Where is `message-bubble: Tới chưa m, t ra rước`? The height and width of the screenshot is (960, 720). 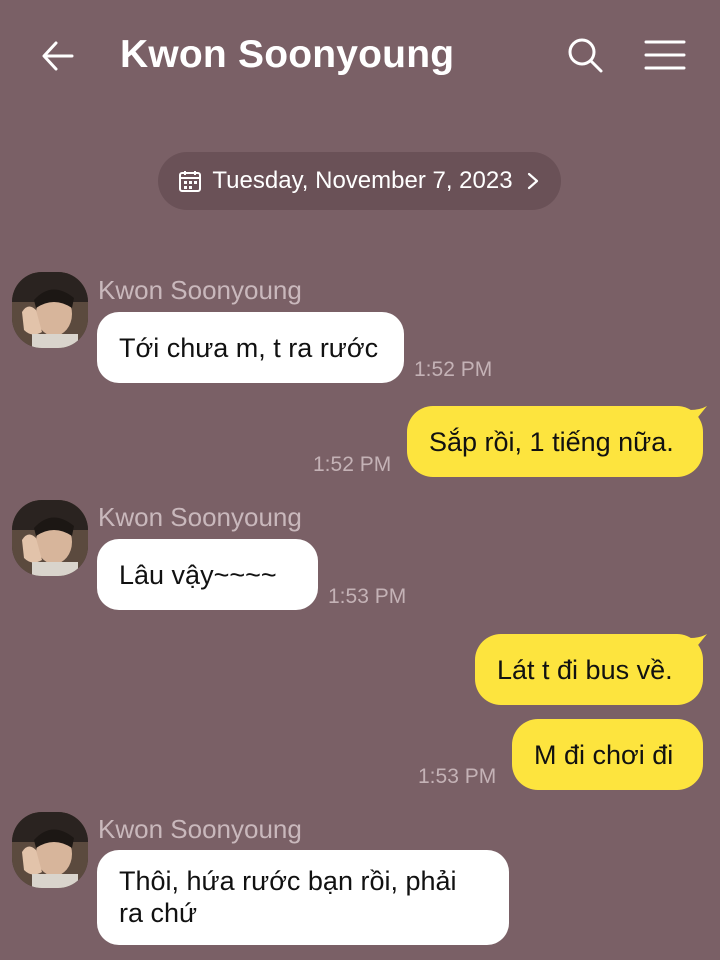
message-bubble: Tới chưa m, t ra rước is located at coordinates (250, 347).